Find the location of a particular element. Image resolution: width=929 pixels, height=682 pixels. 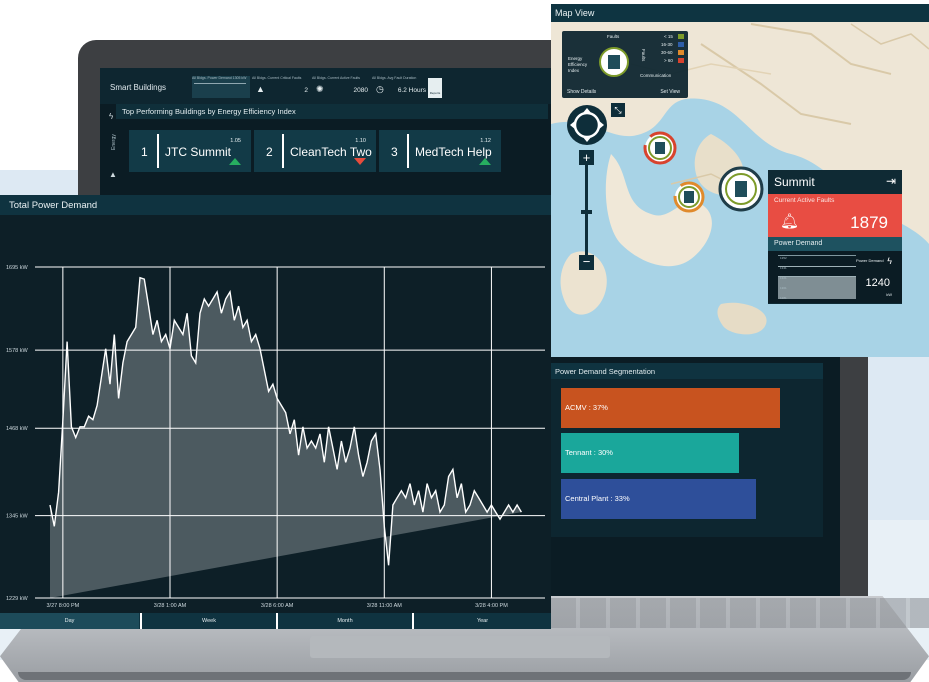

eei-value: 1.10 is located at coordinates (360, 141).